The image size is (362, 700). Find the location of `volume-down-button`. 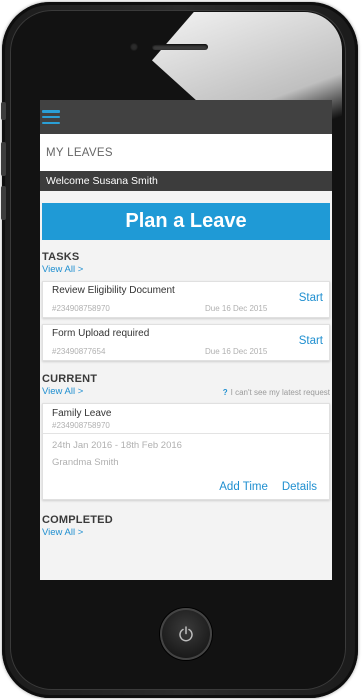

volume-down-button is located at coordinates (3, 203).